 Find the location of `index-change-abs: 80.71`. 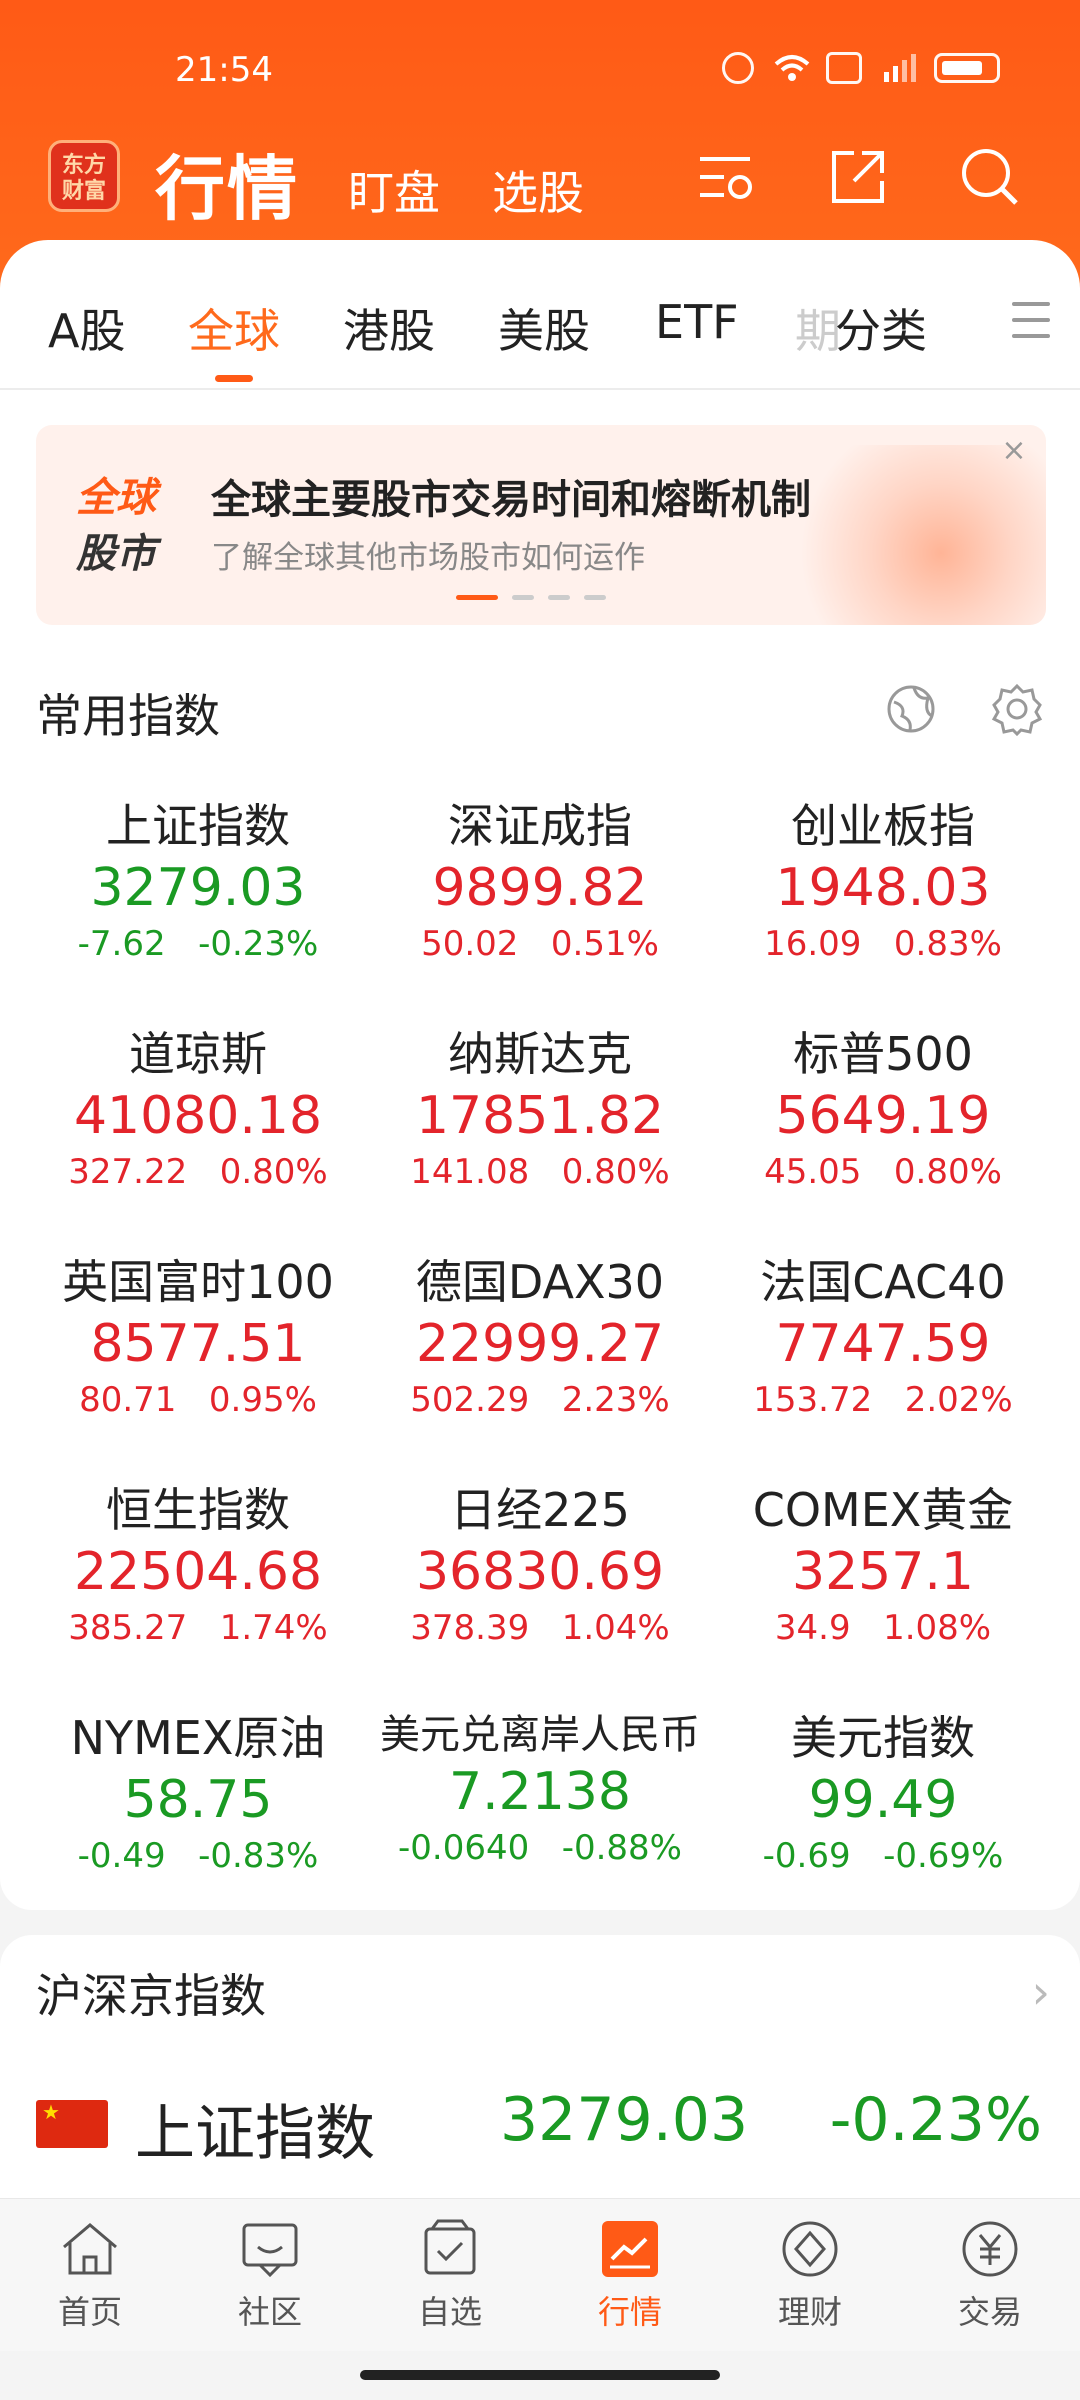

index-change-abs: 80.71 is located at coordinates (128, 1400).